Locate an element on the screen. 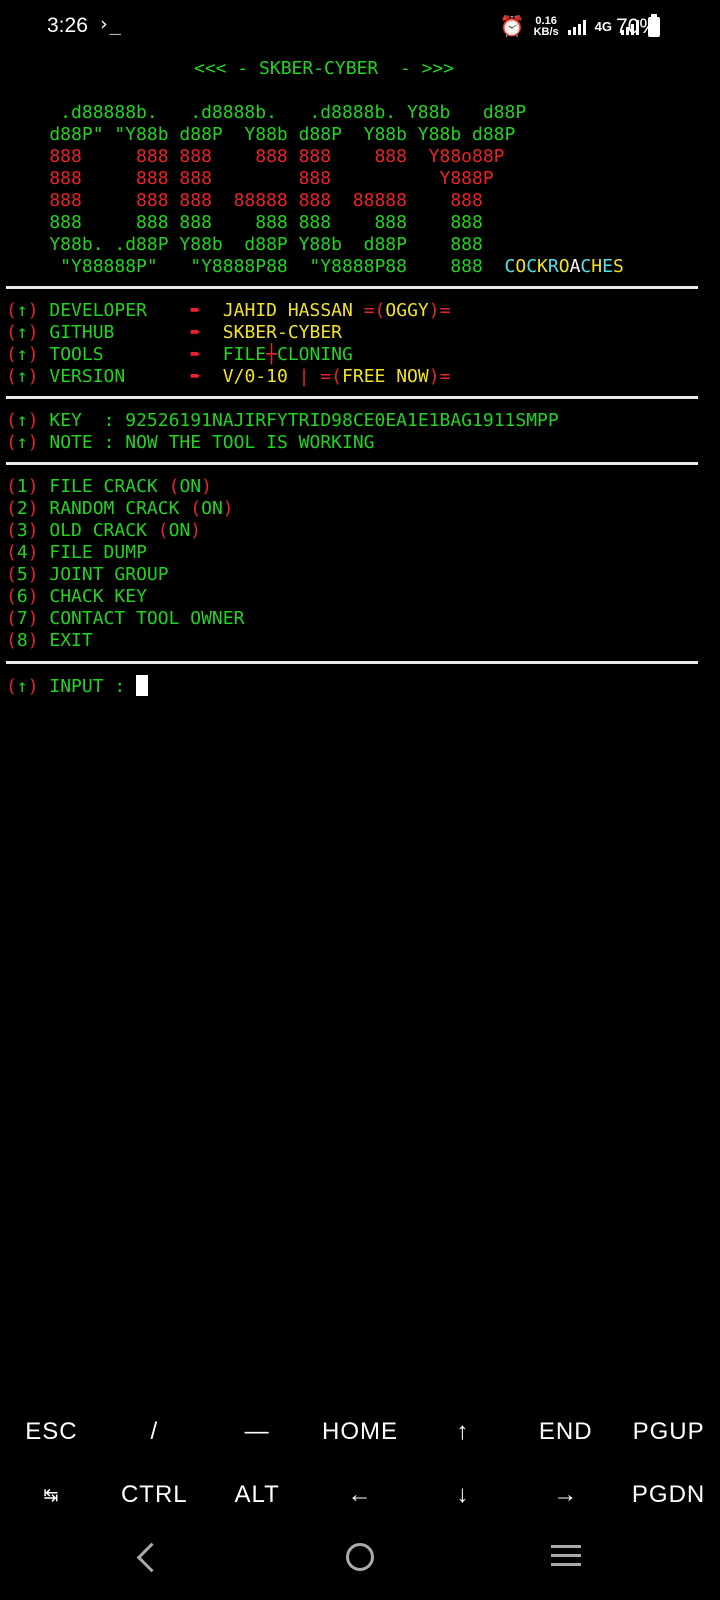 This screenshot has height=1600, width=720. menu-item: (8) EXIT is located at coordinates (49, 640).